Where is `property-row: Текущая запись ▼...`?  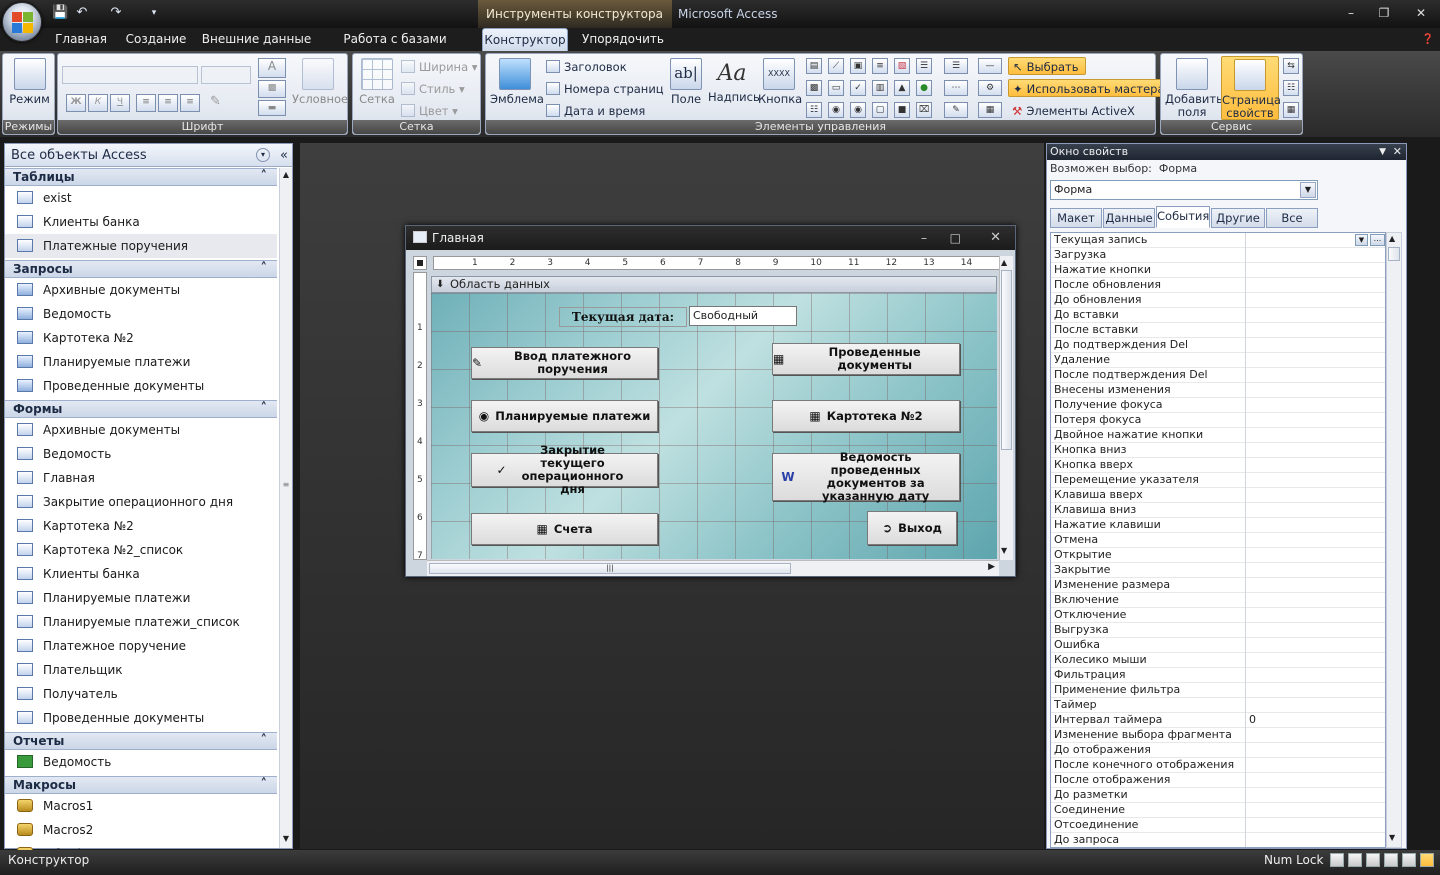
property-row: Текущая запись ▼... is located at coordinates (1218, 240).